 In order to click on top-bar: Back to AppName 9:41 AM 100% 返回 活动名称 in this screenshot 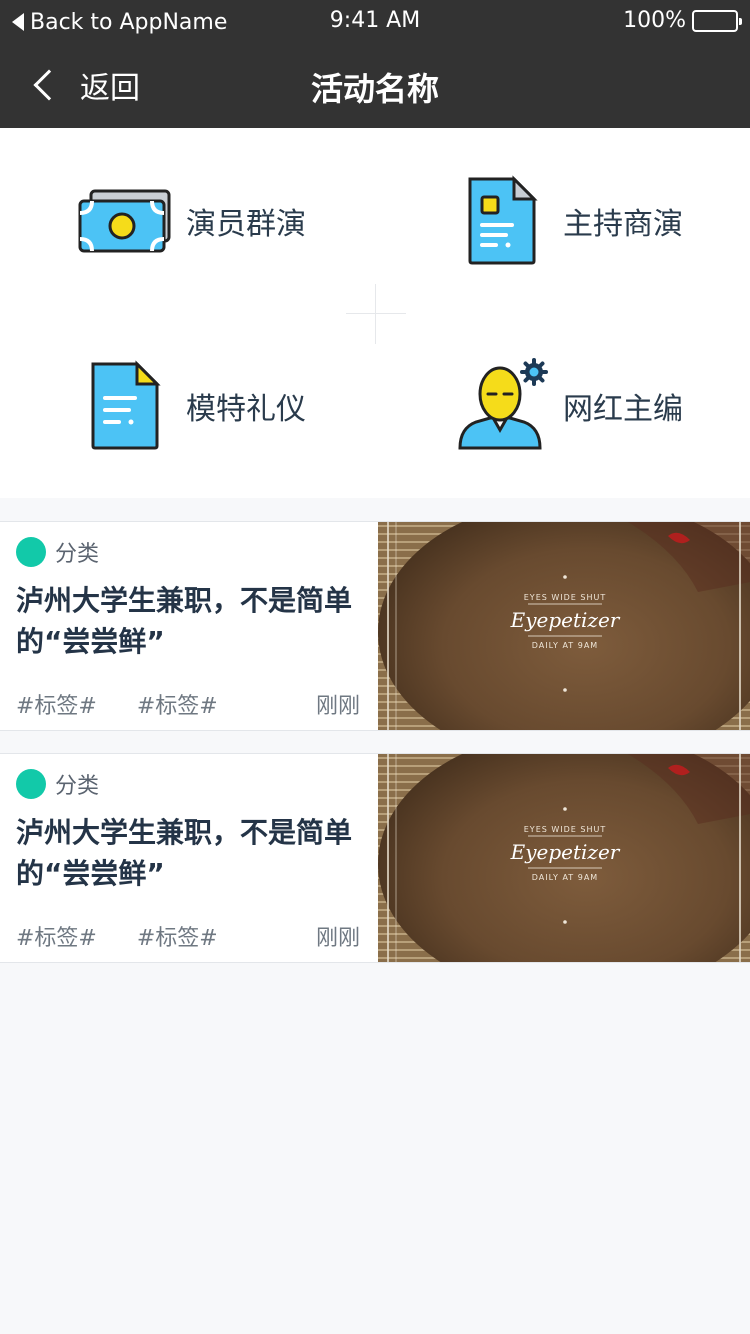, I will do `click(375, 64)`.